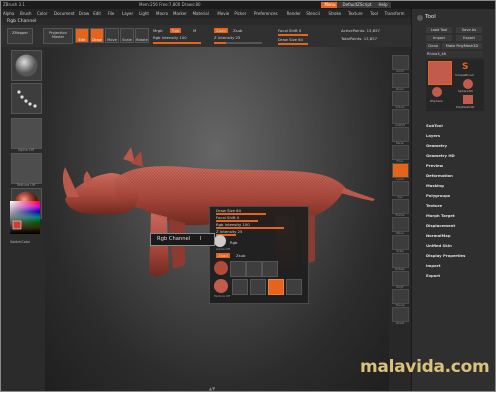  I want to click on z-intensity-slider: Z Intensity 25, so click(227, 37).